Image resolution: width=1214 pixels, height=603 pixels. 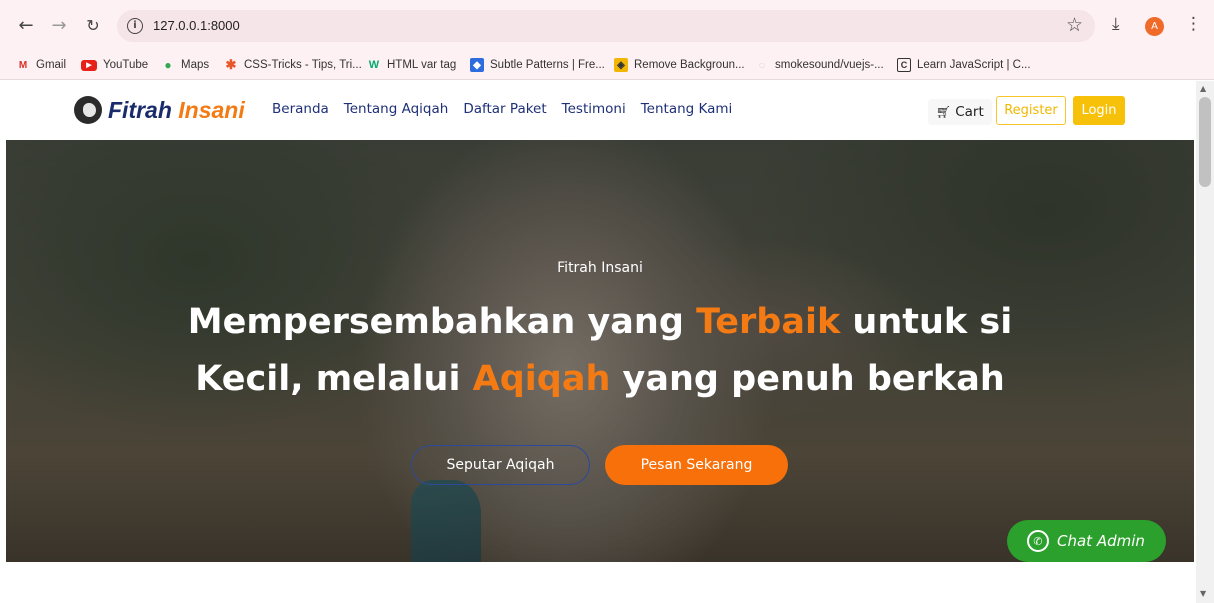 What do you see at coordinates (1101, 541) in the screenshot?
I see `chat-admin-label: Chat Admin` at bounding box center [1101, 541].